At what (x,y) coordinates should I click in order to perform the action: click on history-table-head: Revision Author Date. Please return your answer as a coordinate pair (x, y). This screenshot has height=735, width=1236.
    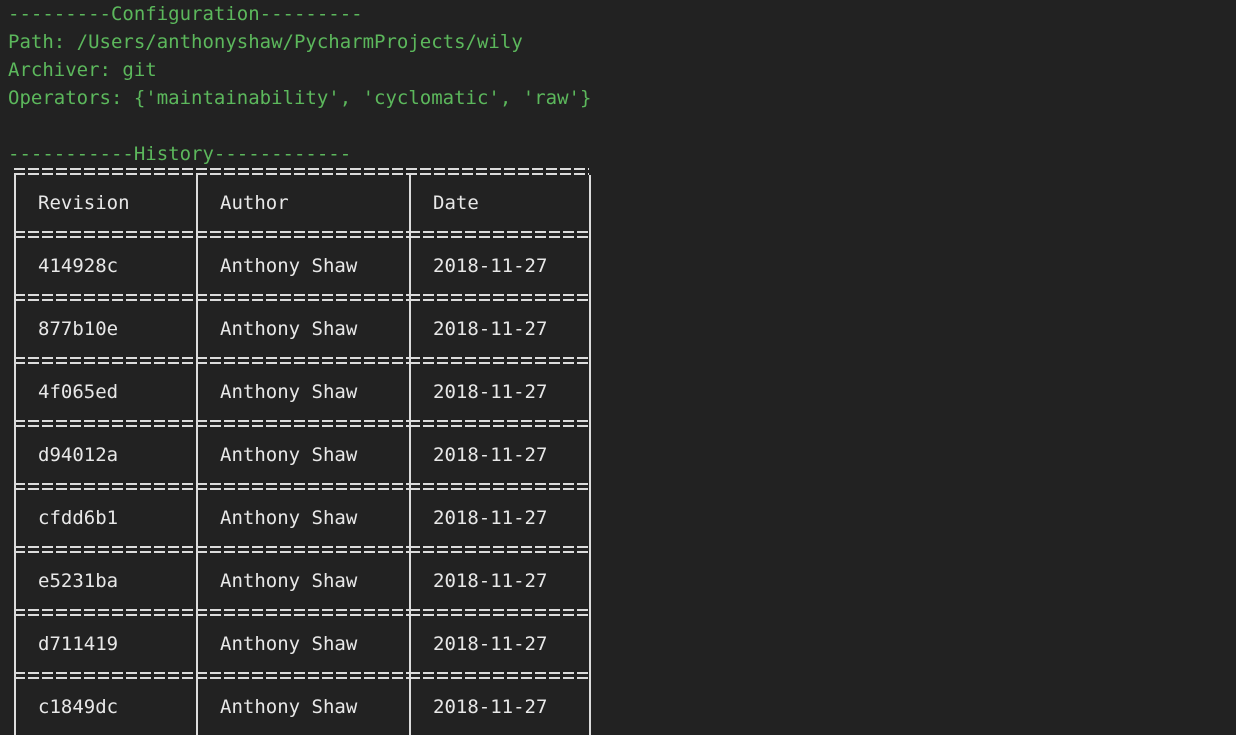
    Looking at the image, I should click on (302, 203).